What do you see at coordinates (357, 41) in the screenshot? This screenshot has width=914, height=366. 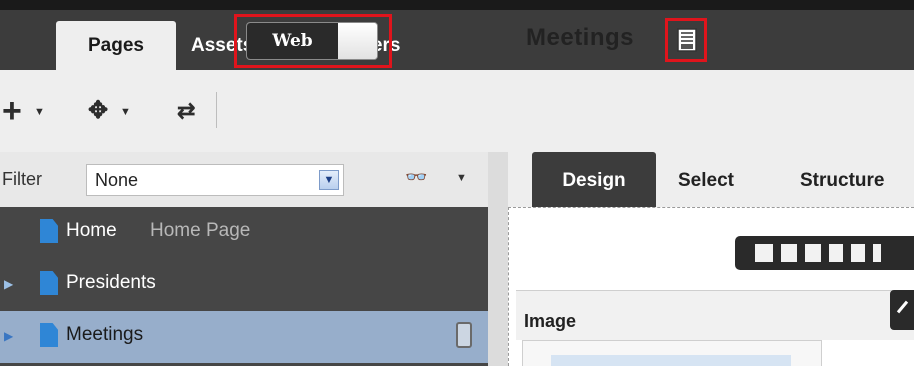 I see `toggle-knob` at bounding box center [357, 41].